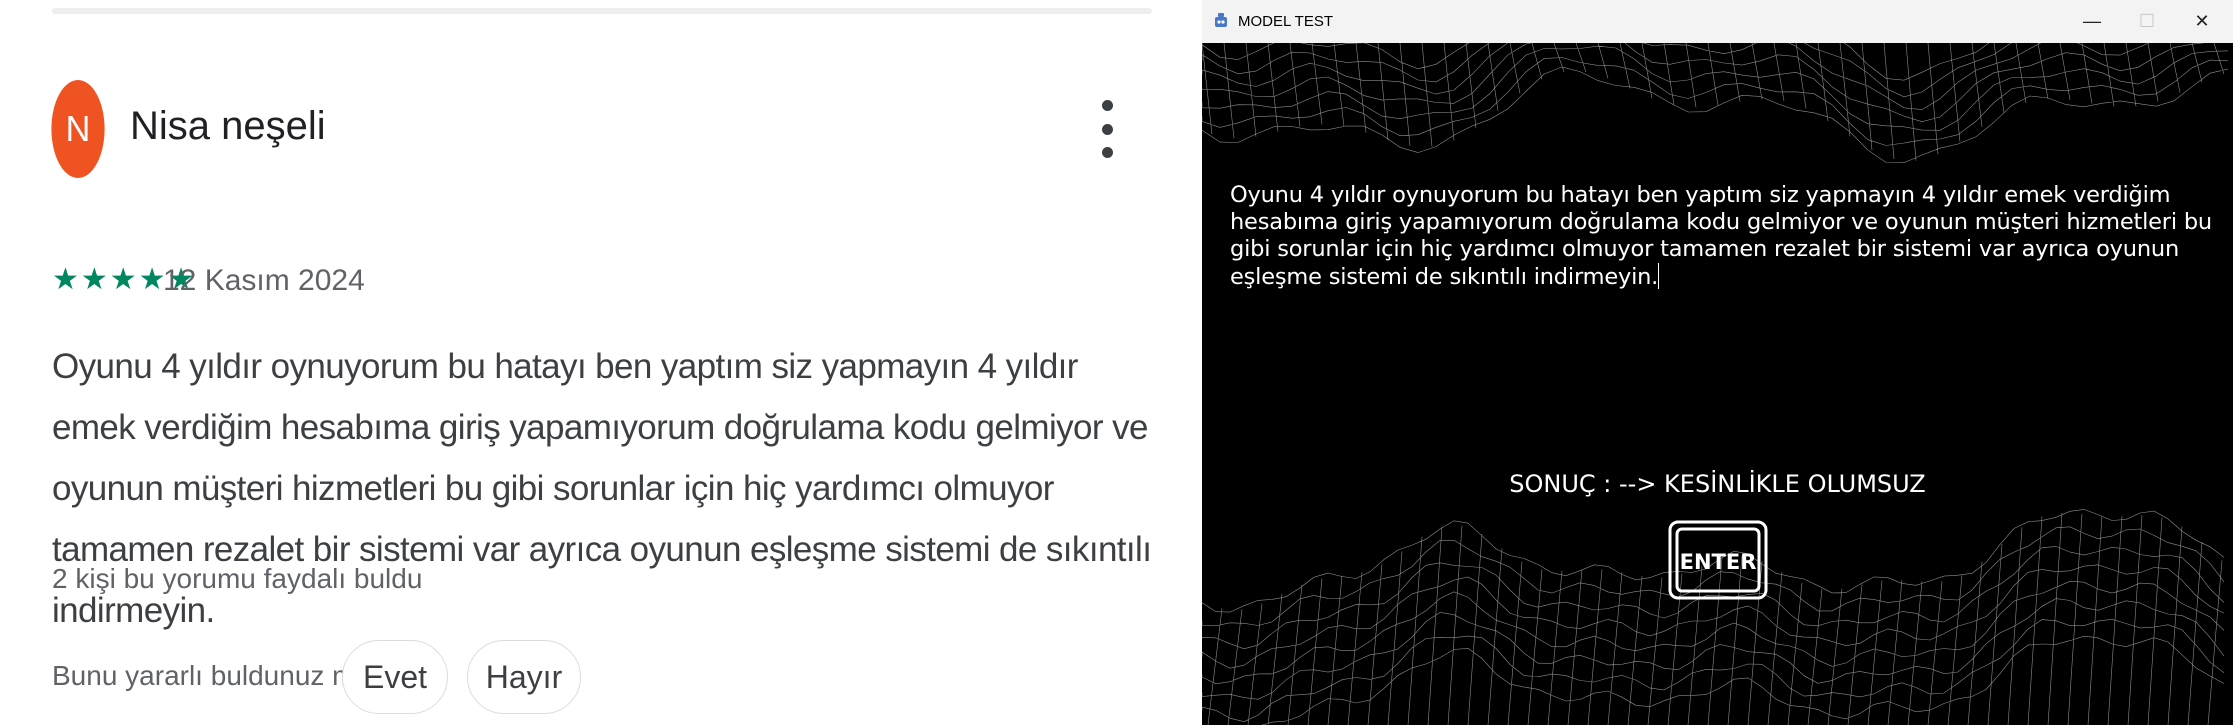 This screenshot has width=2233, height=725. I want to click on more-options-icon, so click(1107, 129).